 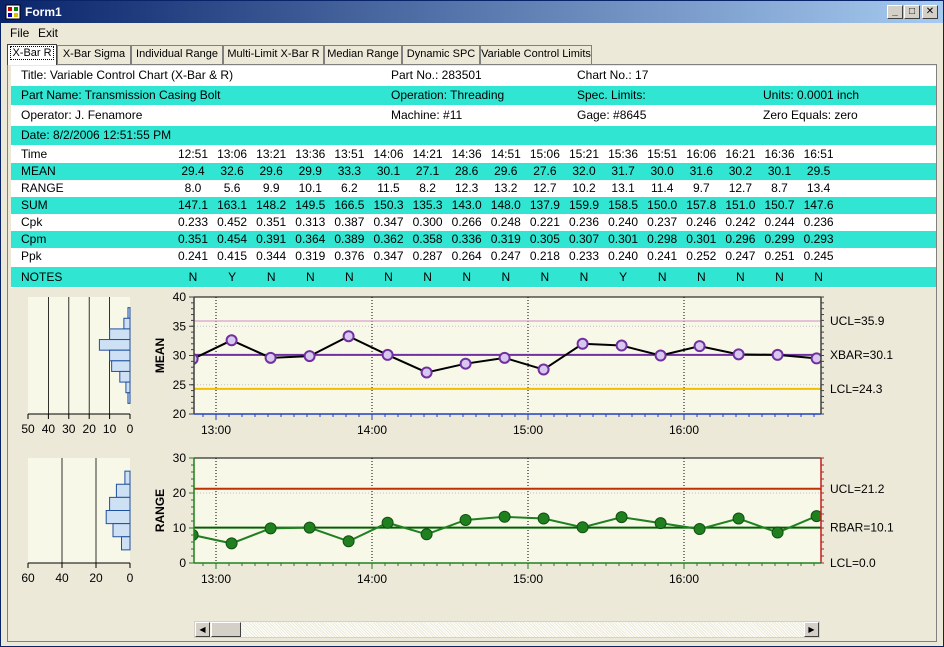 I want to click on scroll-thumb, so click(x=226, y=629).